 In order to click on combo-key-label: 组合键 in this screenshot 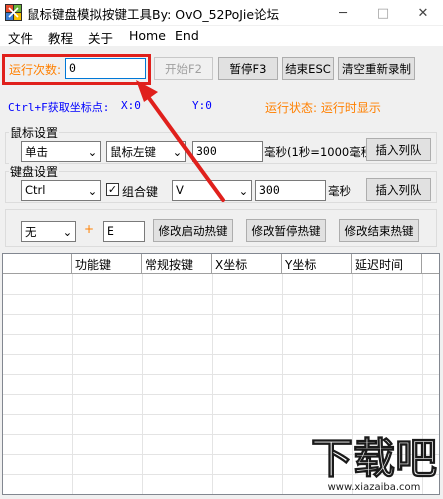, I will do `click(140, 192)`.